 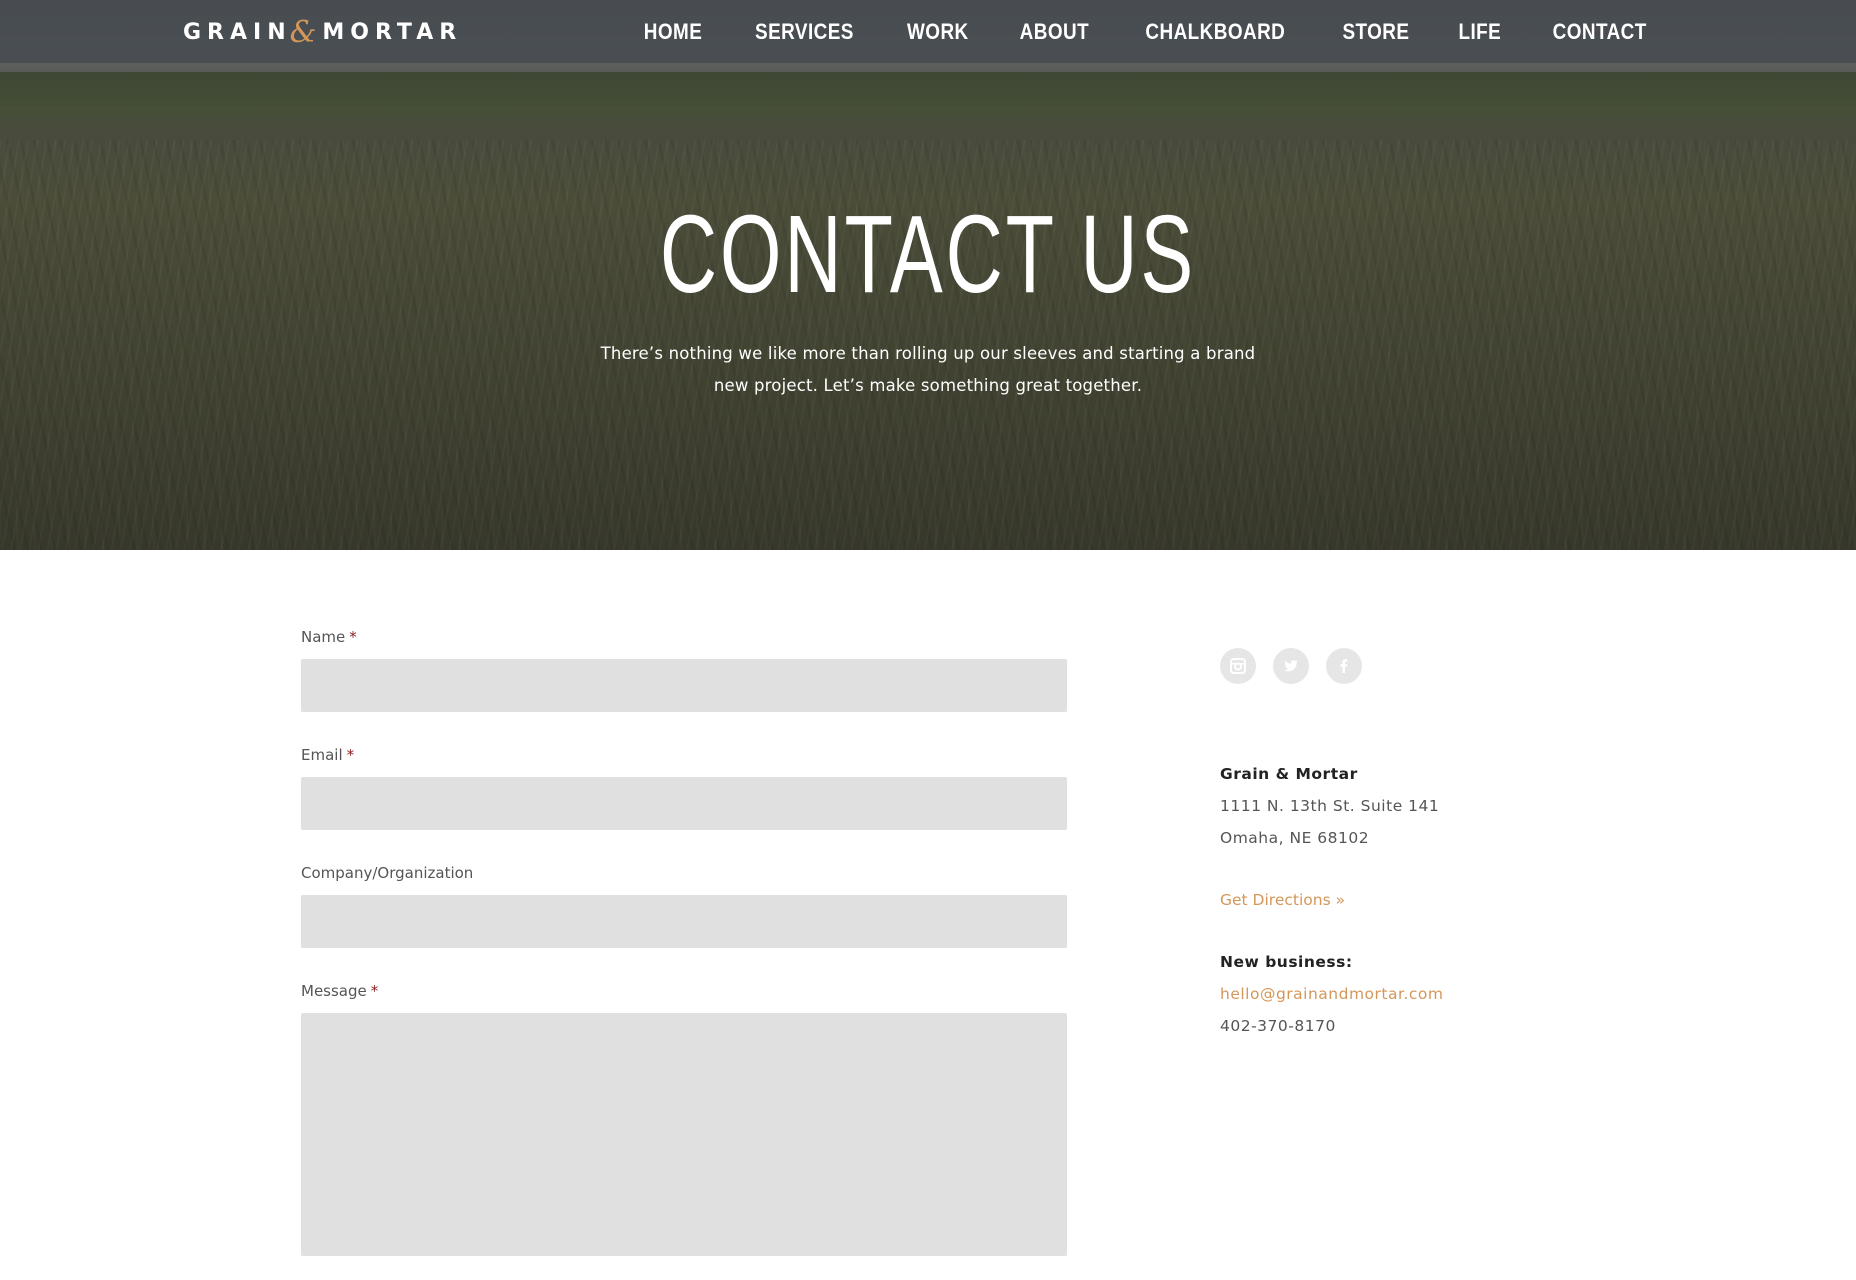 I want to click on facebook-icon, so click(x=1344, y=666).